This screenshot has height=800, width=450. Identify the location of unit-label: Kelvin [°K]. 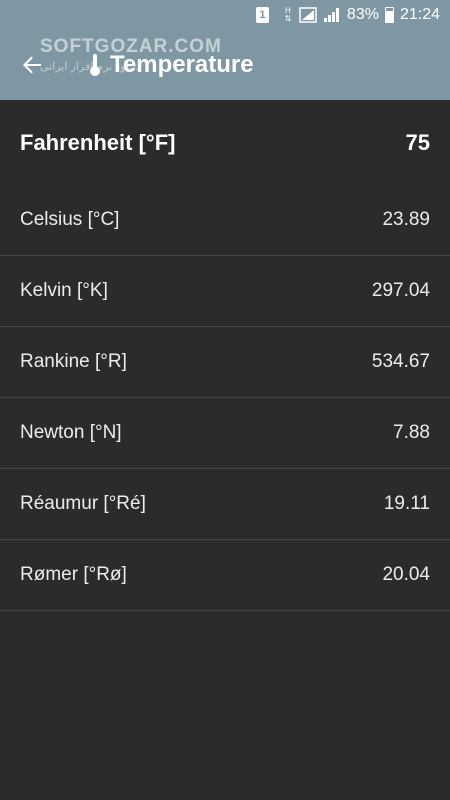
(64, 290).